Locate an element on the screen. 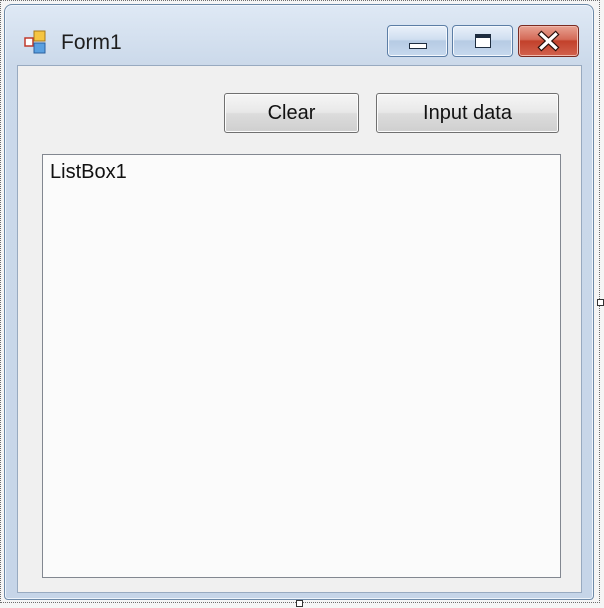 The image size is (604, 608). clear-button: Clear is located at coordinates (291, 113).